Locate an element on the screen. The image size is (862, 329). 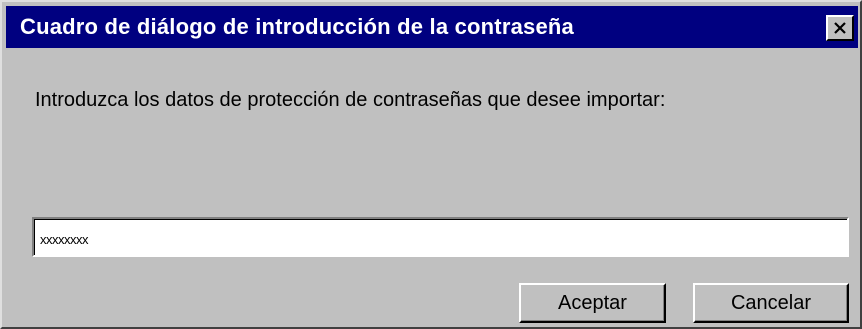
cancel-button: Cancelar is located at coordinates (771, 303).